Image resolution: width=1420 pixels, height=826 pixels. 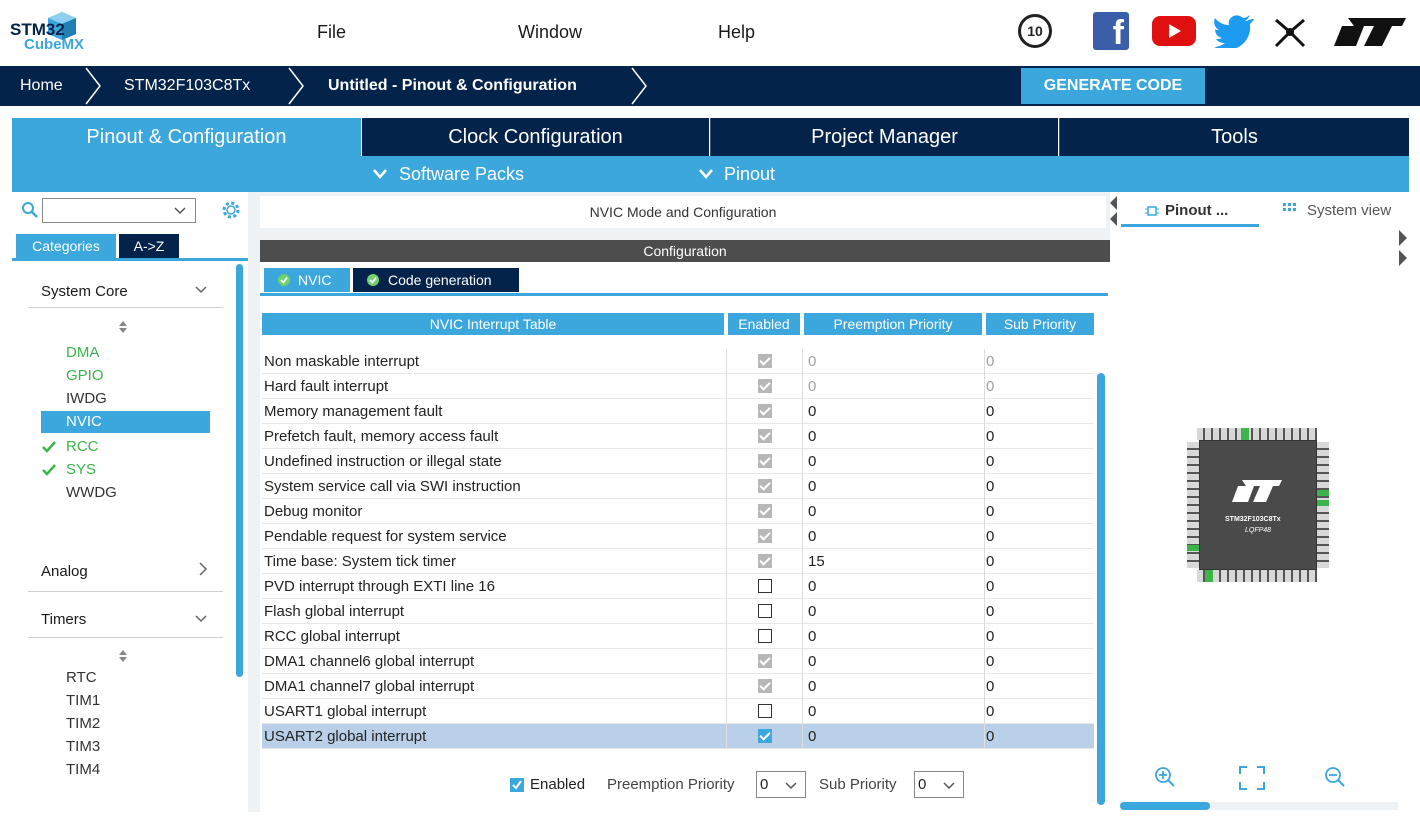 What do you see at coordinates (1101, 589) in the screenshot?
I see `table-scrollbar` at bounding box center [1101, 589].